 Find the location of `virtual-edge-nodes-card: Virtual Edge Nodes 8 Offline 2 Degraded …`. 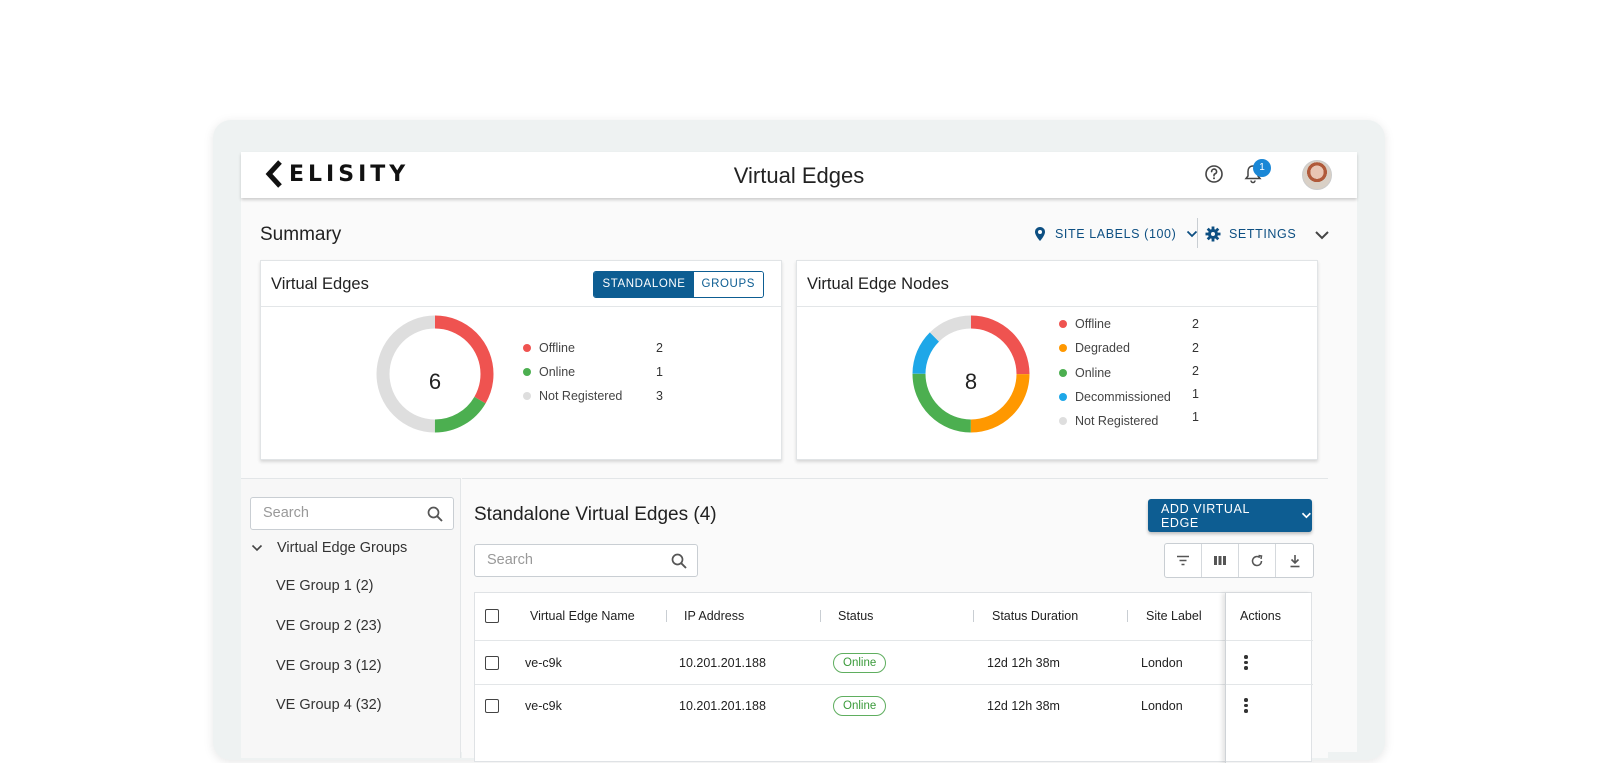

virtual-edge-nodes-card: Virtual Edge Nodes 8 Offline 2 Degraded … is located at coordinates (1057, 360).